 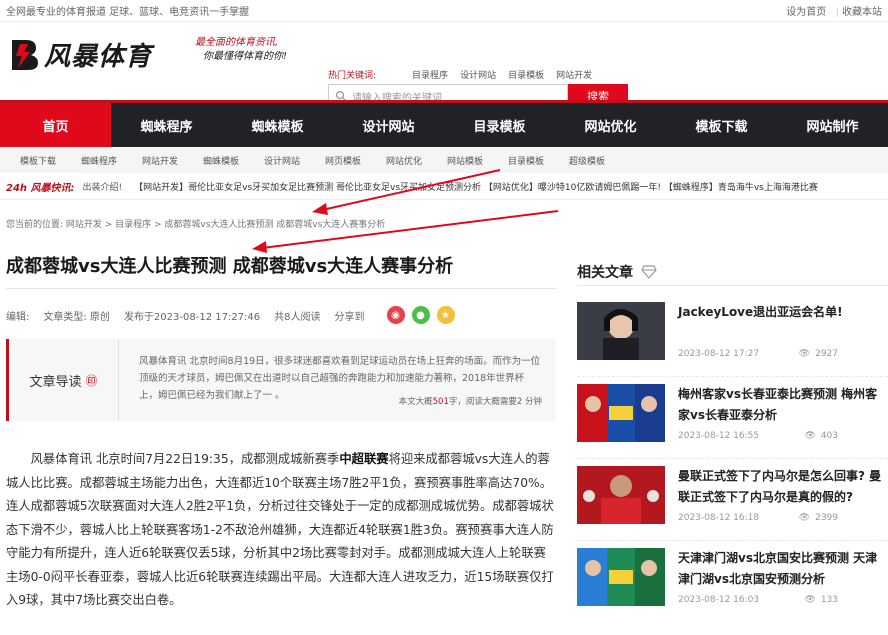 I want to click on guide-label: 文章导读㊞, so click(x=64, y=380).